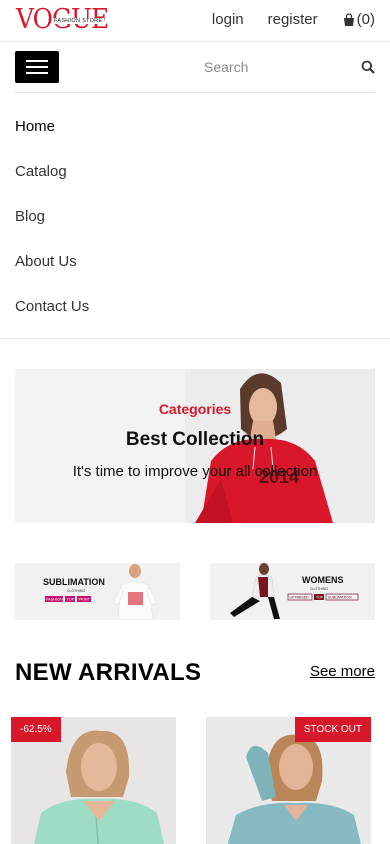 This screenshot has height=844, width=390. I want to click on account-links: login register (0), so click(281, 19).